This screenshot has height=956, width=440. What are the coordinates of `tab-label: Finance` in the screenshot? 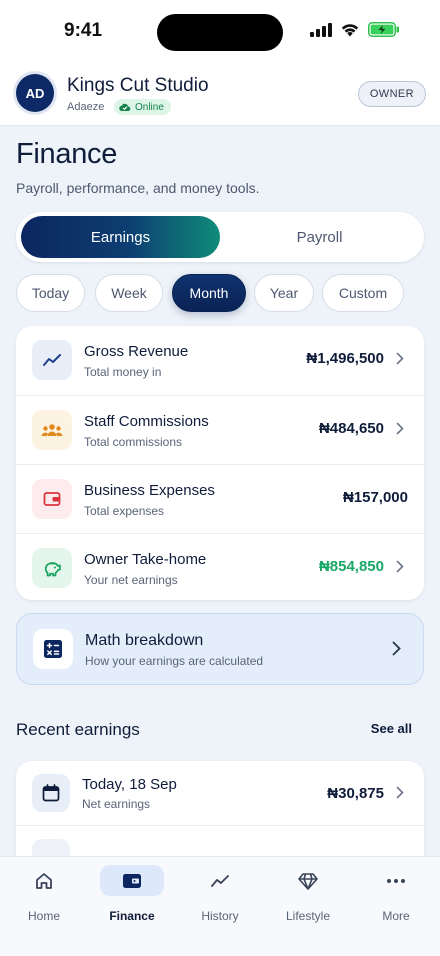 It's located at (132, 916).